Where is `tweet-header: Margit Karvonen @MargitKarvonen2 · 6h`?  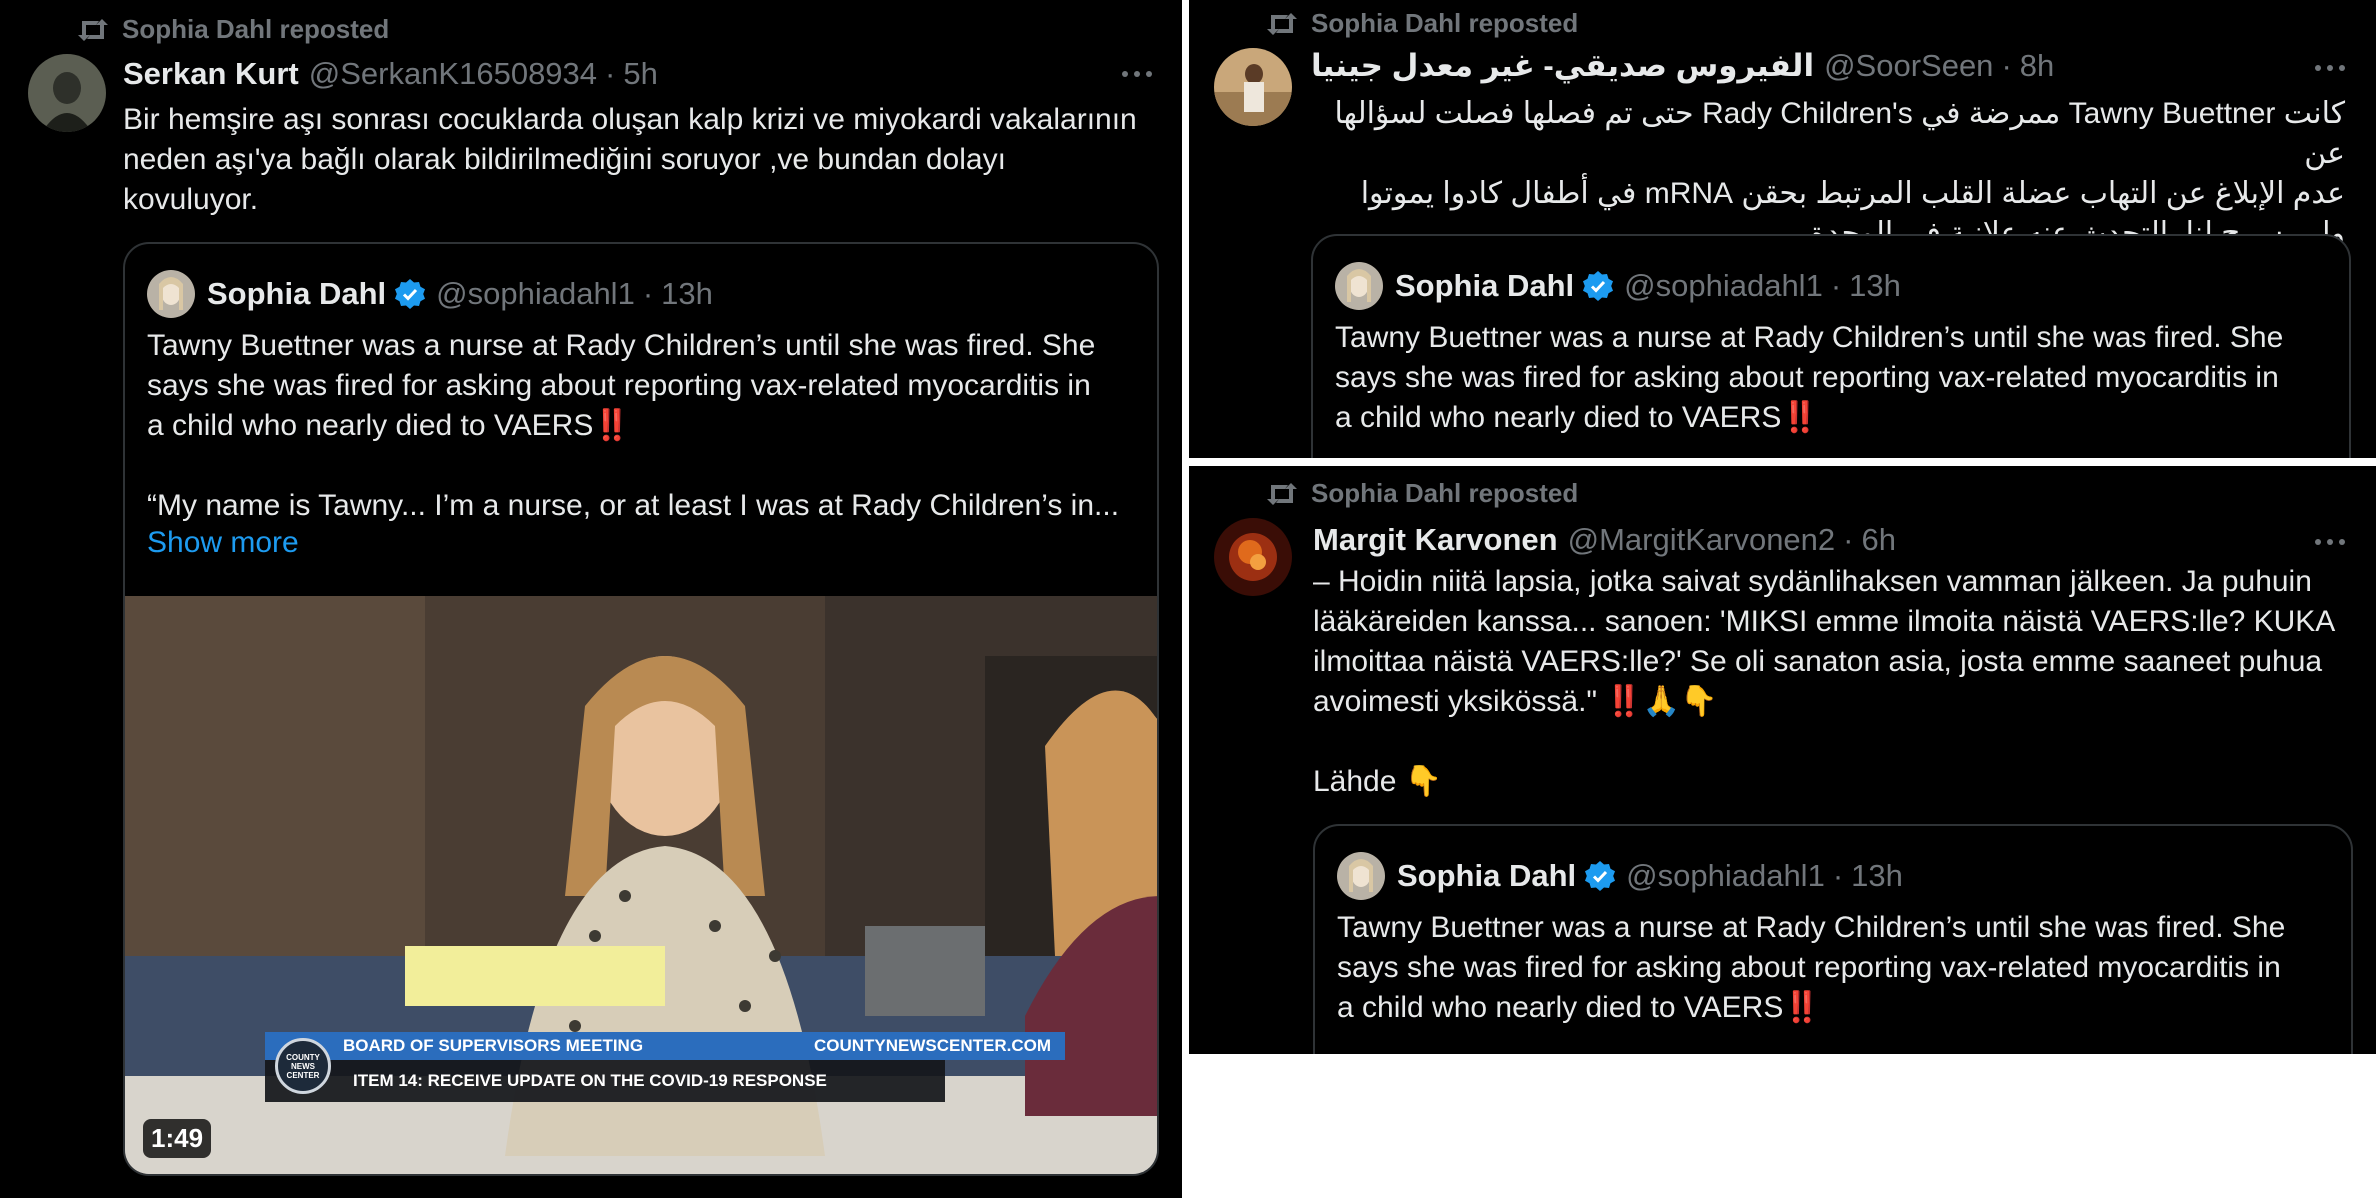 tweet-header: Margit Karvonen @MargitKarvonen2 · 6h is located at coordinates (1604, 540).